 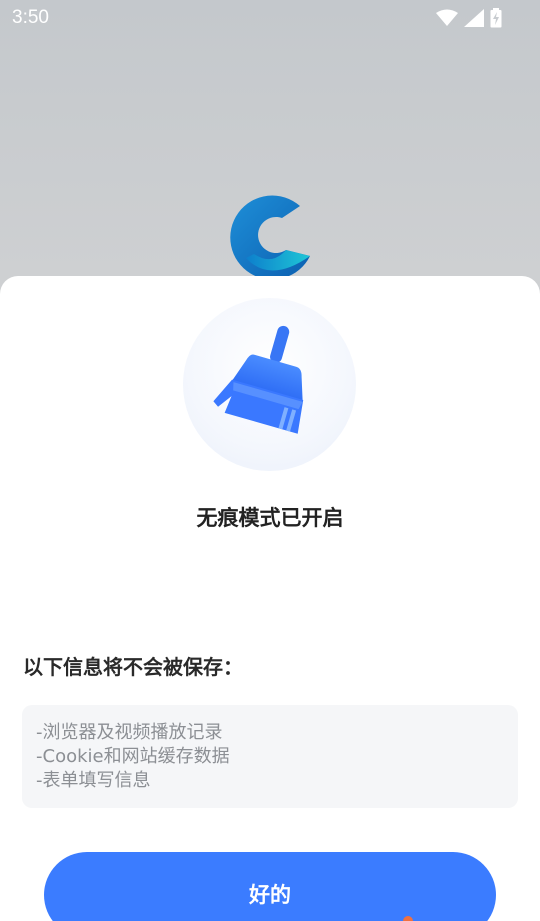 What do you see at coordinates (270, 18) in the screenshot?
I see `status-bar: 3:50` at bounding box center [270, 18].